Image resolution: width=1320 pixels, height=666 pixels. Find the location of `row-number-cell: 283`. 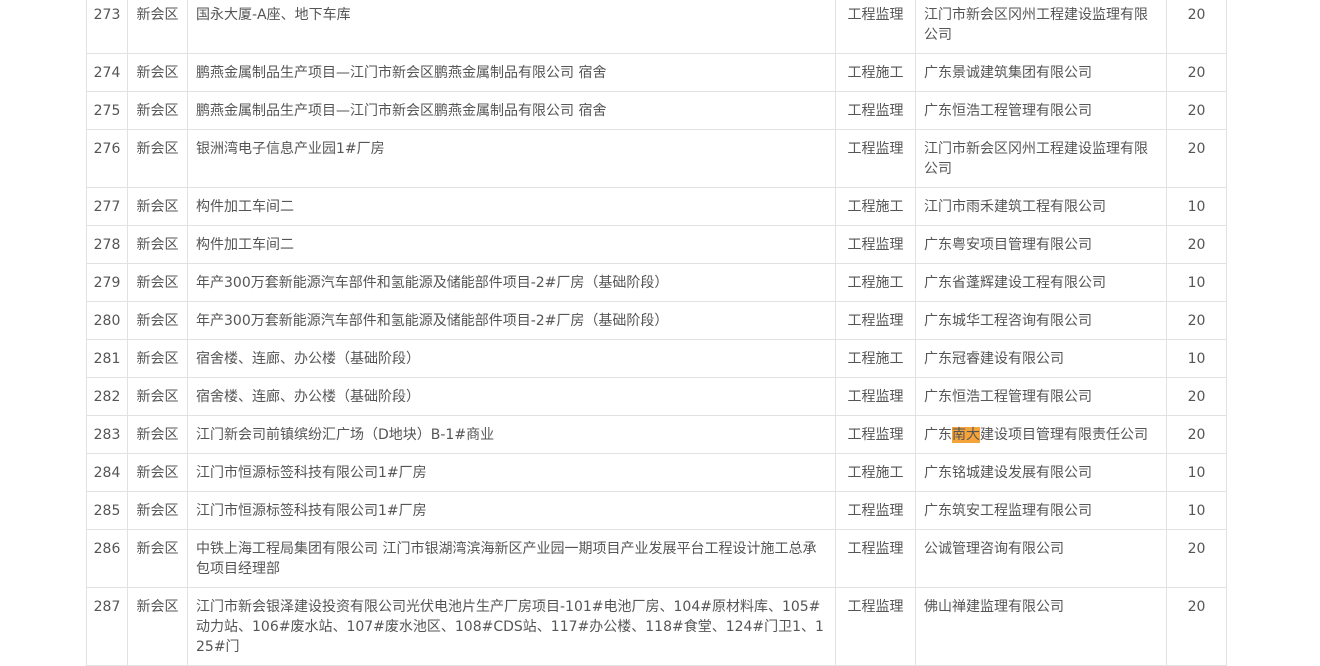

row-number-cell: 283 is located at coordinates (107, 434).